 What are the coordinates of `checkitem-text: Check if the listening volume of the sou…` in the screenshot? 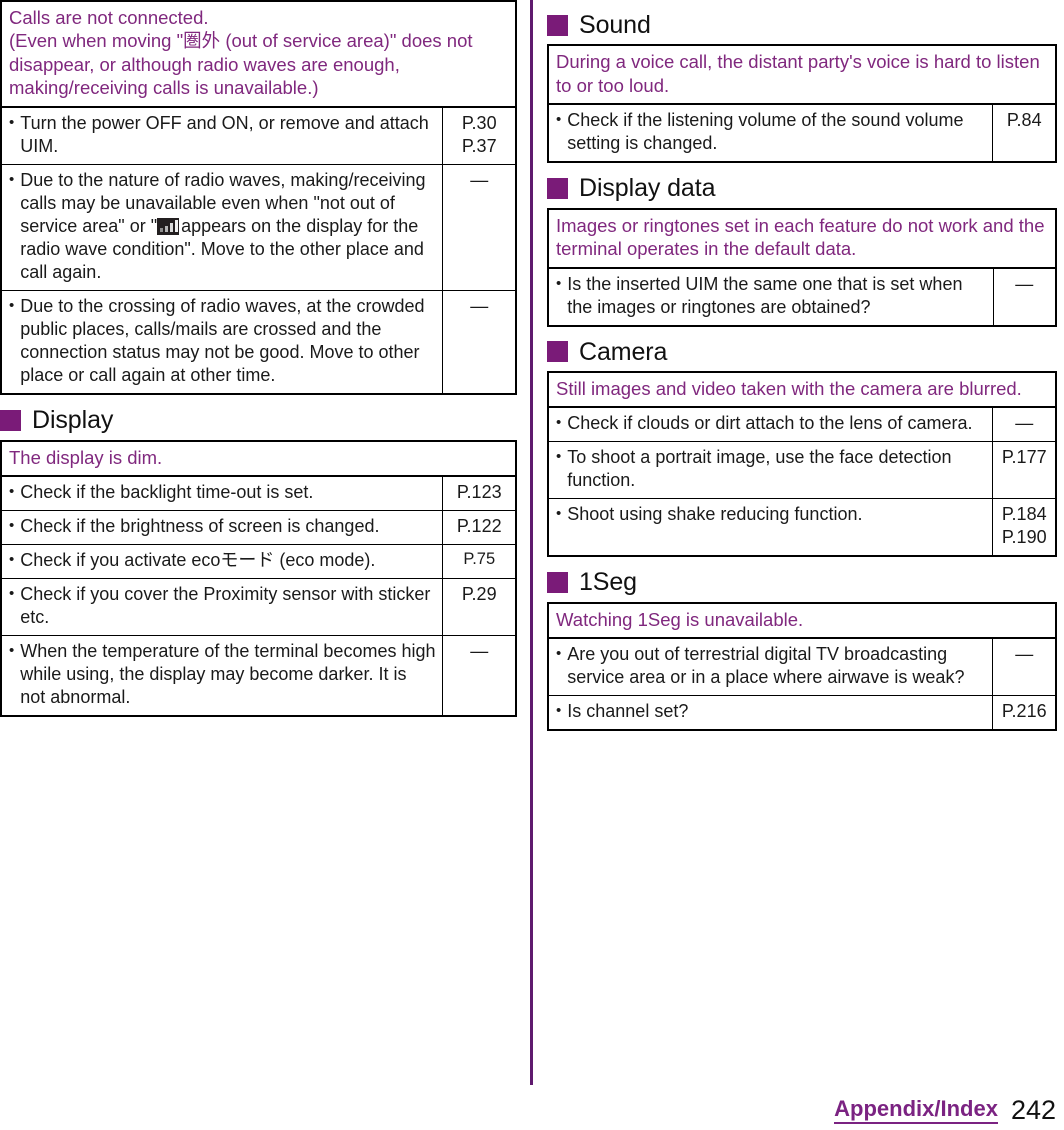 It's located at (776, 132).